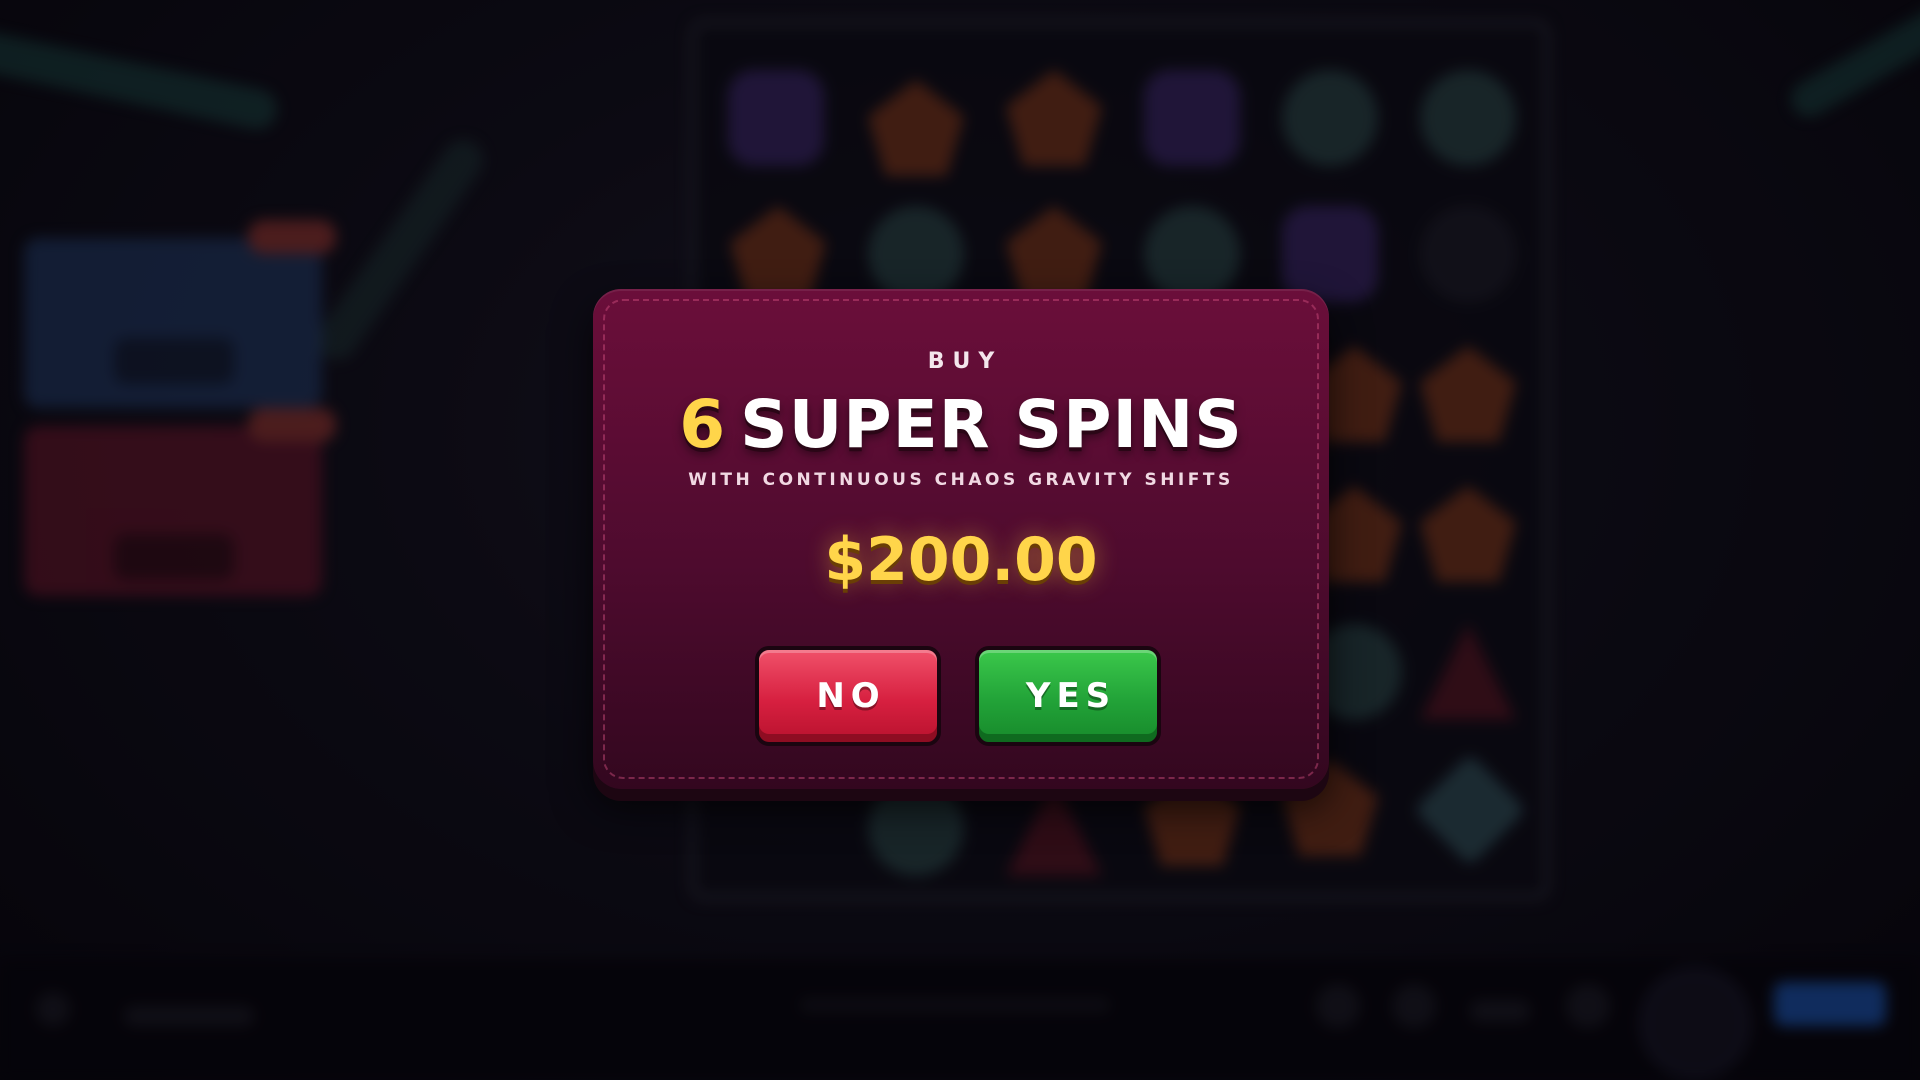 The height and width of the screenshot is (1080, 1920). Describe the element at coordinates (851, 696) in the screenshot. I see `no-button-label: NO` at that location.